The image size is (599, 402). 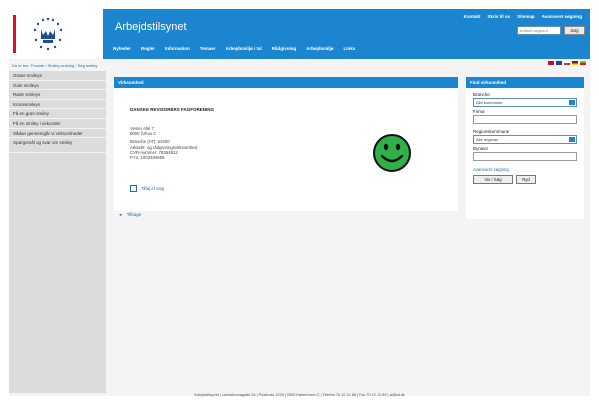 I want to click on bynavn-label: Bynavn, so click(x=481, y=148).